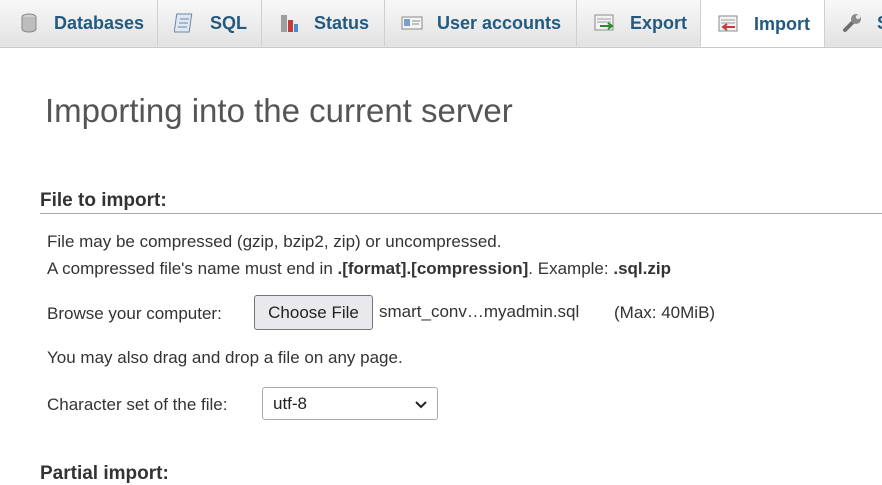 The height and width of the screenshot is (485, 882). What do you see at coordinates (461, 213) in the screenshot?
I see `section-divider` at bounding box center [461, 213].